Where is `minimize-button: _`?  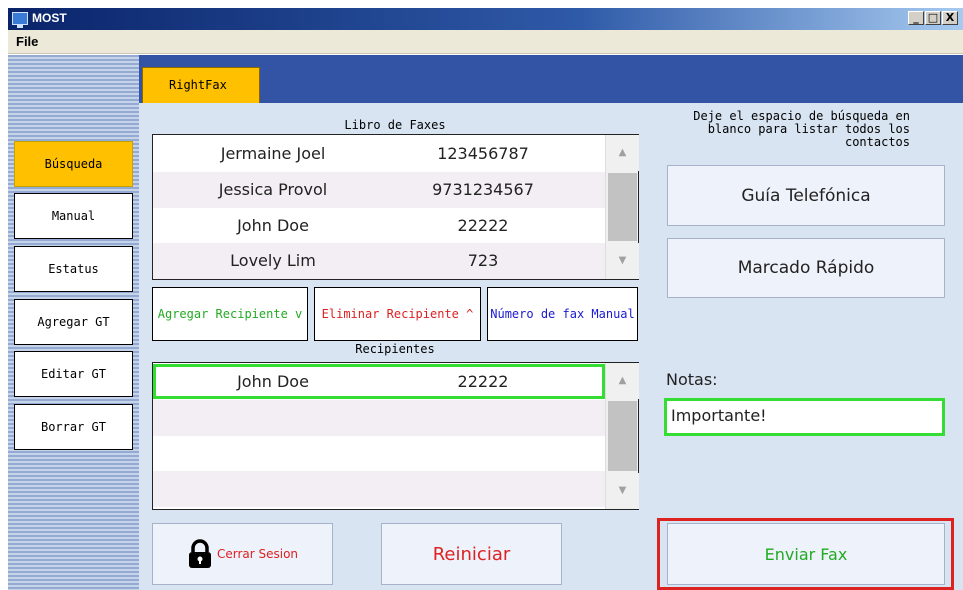
minimize-button: _ is located at coordinates (916, 18).